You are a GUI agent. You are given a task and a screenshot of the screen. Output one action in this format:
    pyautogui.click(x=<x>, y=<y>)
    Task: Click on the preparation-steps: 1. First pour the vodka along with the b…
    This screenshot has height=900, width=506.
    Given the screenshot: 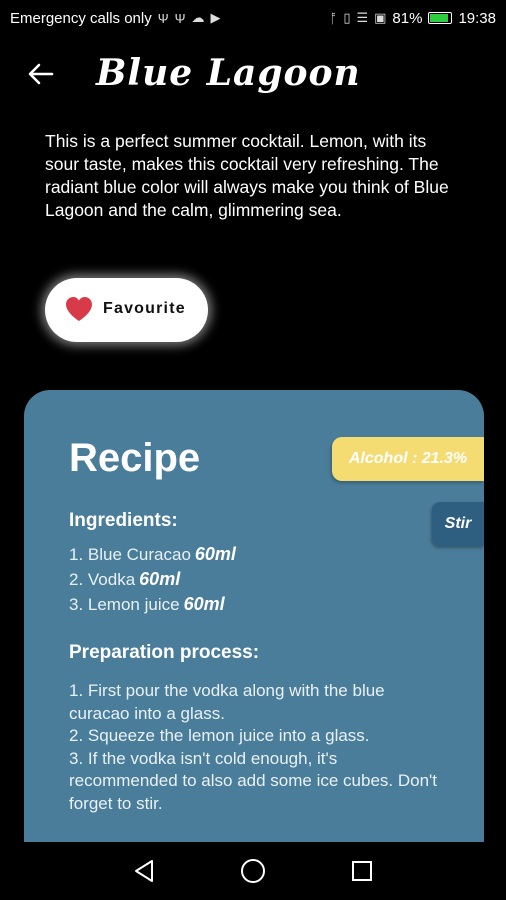 What is the action you would take?
    pyautogui.click(x=254, y=747)
    